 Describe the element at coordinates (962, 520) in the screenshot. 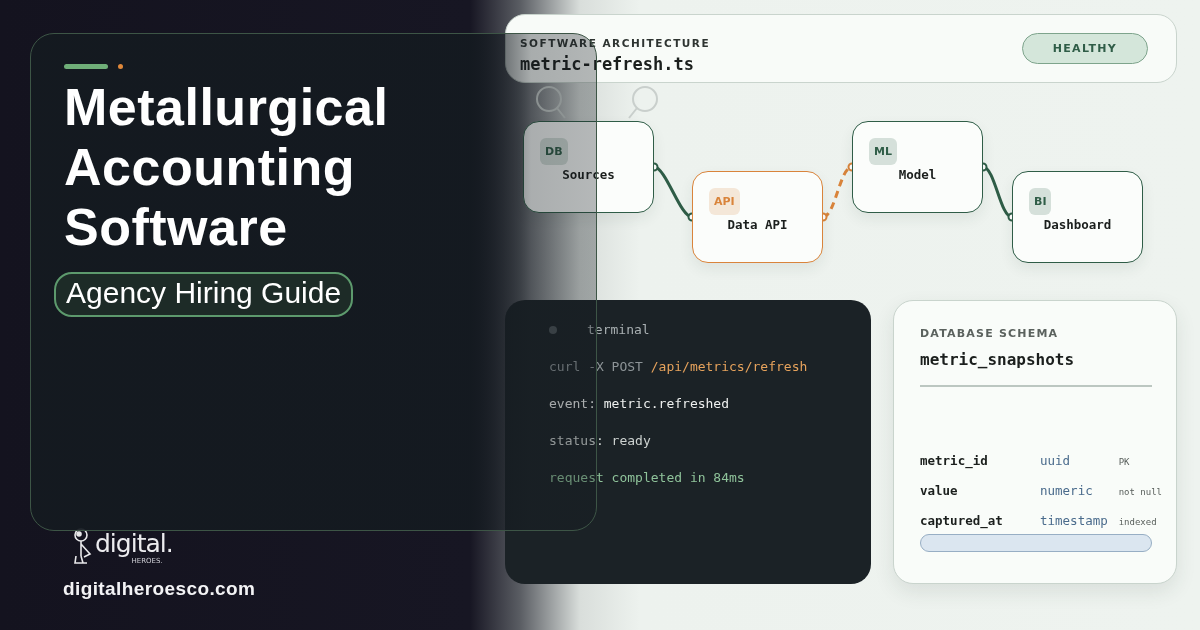

I see `field-name: captured_at` at that location.